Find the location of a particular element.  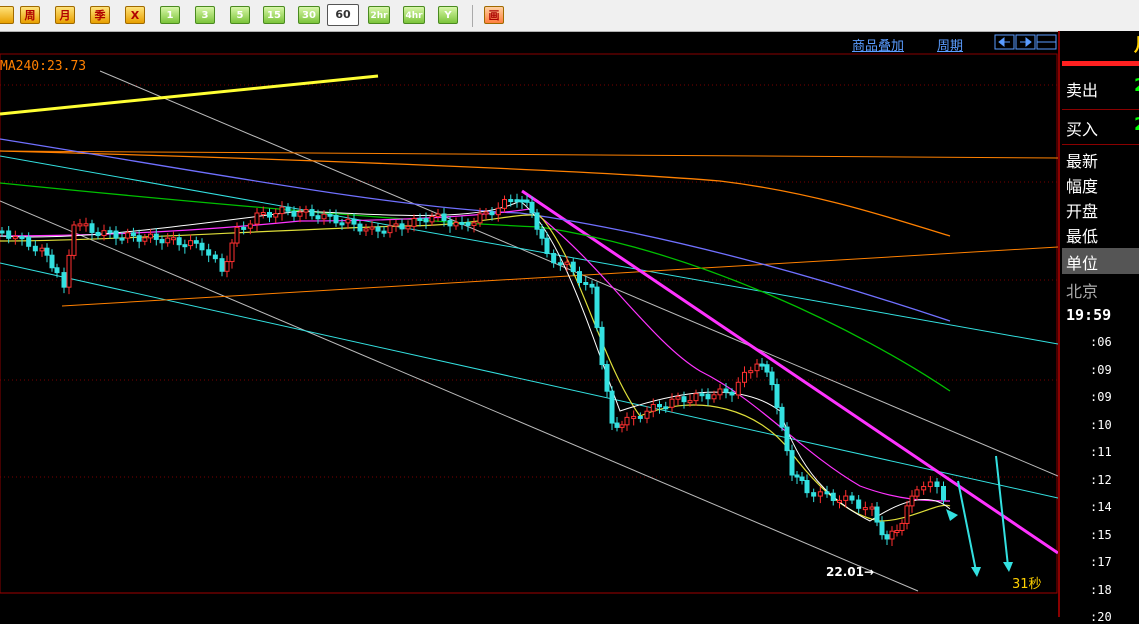

period-button-x: X is located at coordinates (135, 15).